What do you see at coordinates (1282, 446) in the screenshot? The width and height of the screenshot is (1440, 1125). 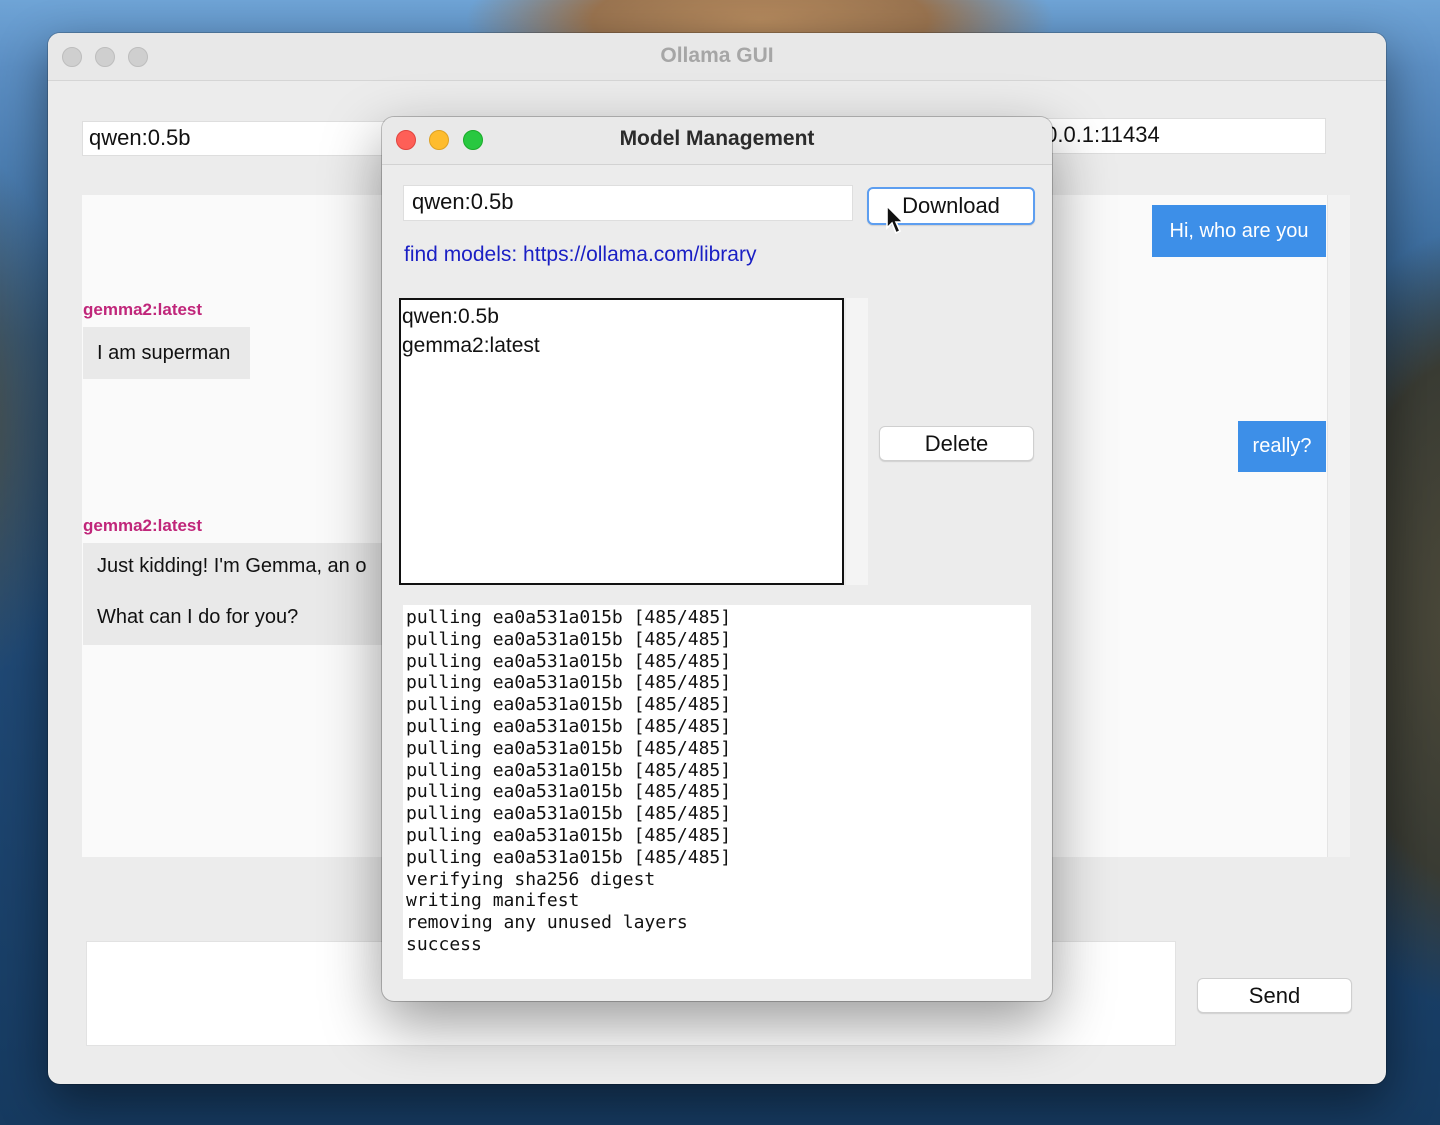 I see `user-message-bubble: really?` at bounding box center [1282, 446].